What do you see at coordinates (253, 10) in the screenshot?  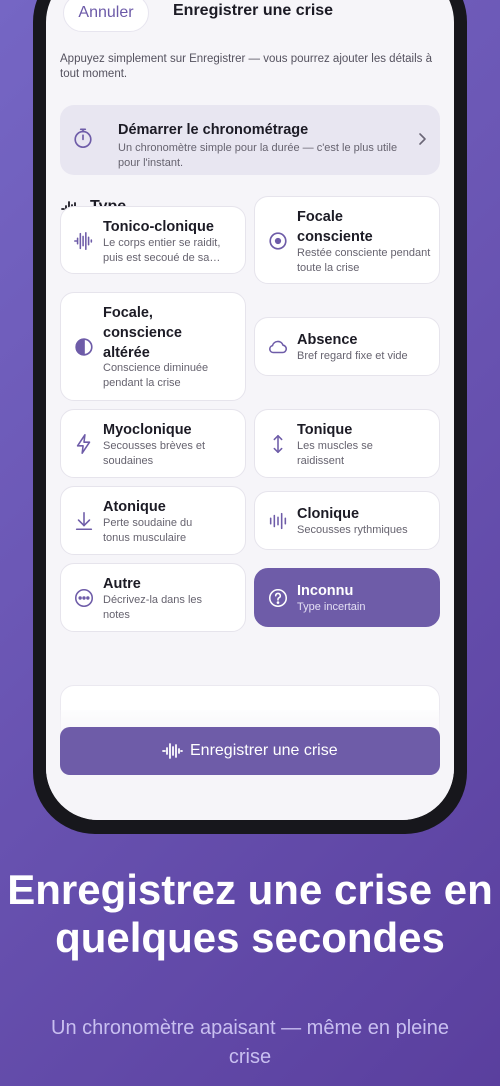 I see `screen-title: Enregistrer une crise` at bounding box center [253, 10].